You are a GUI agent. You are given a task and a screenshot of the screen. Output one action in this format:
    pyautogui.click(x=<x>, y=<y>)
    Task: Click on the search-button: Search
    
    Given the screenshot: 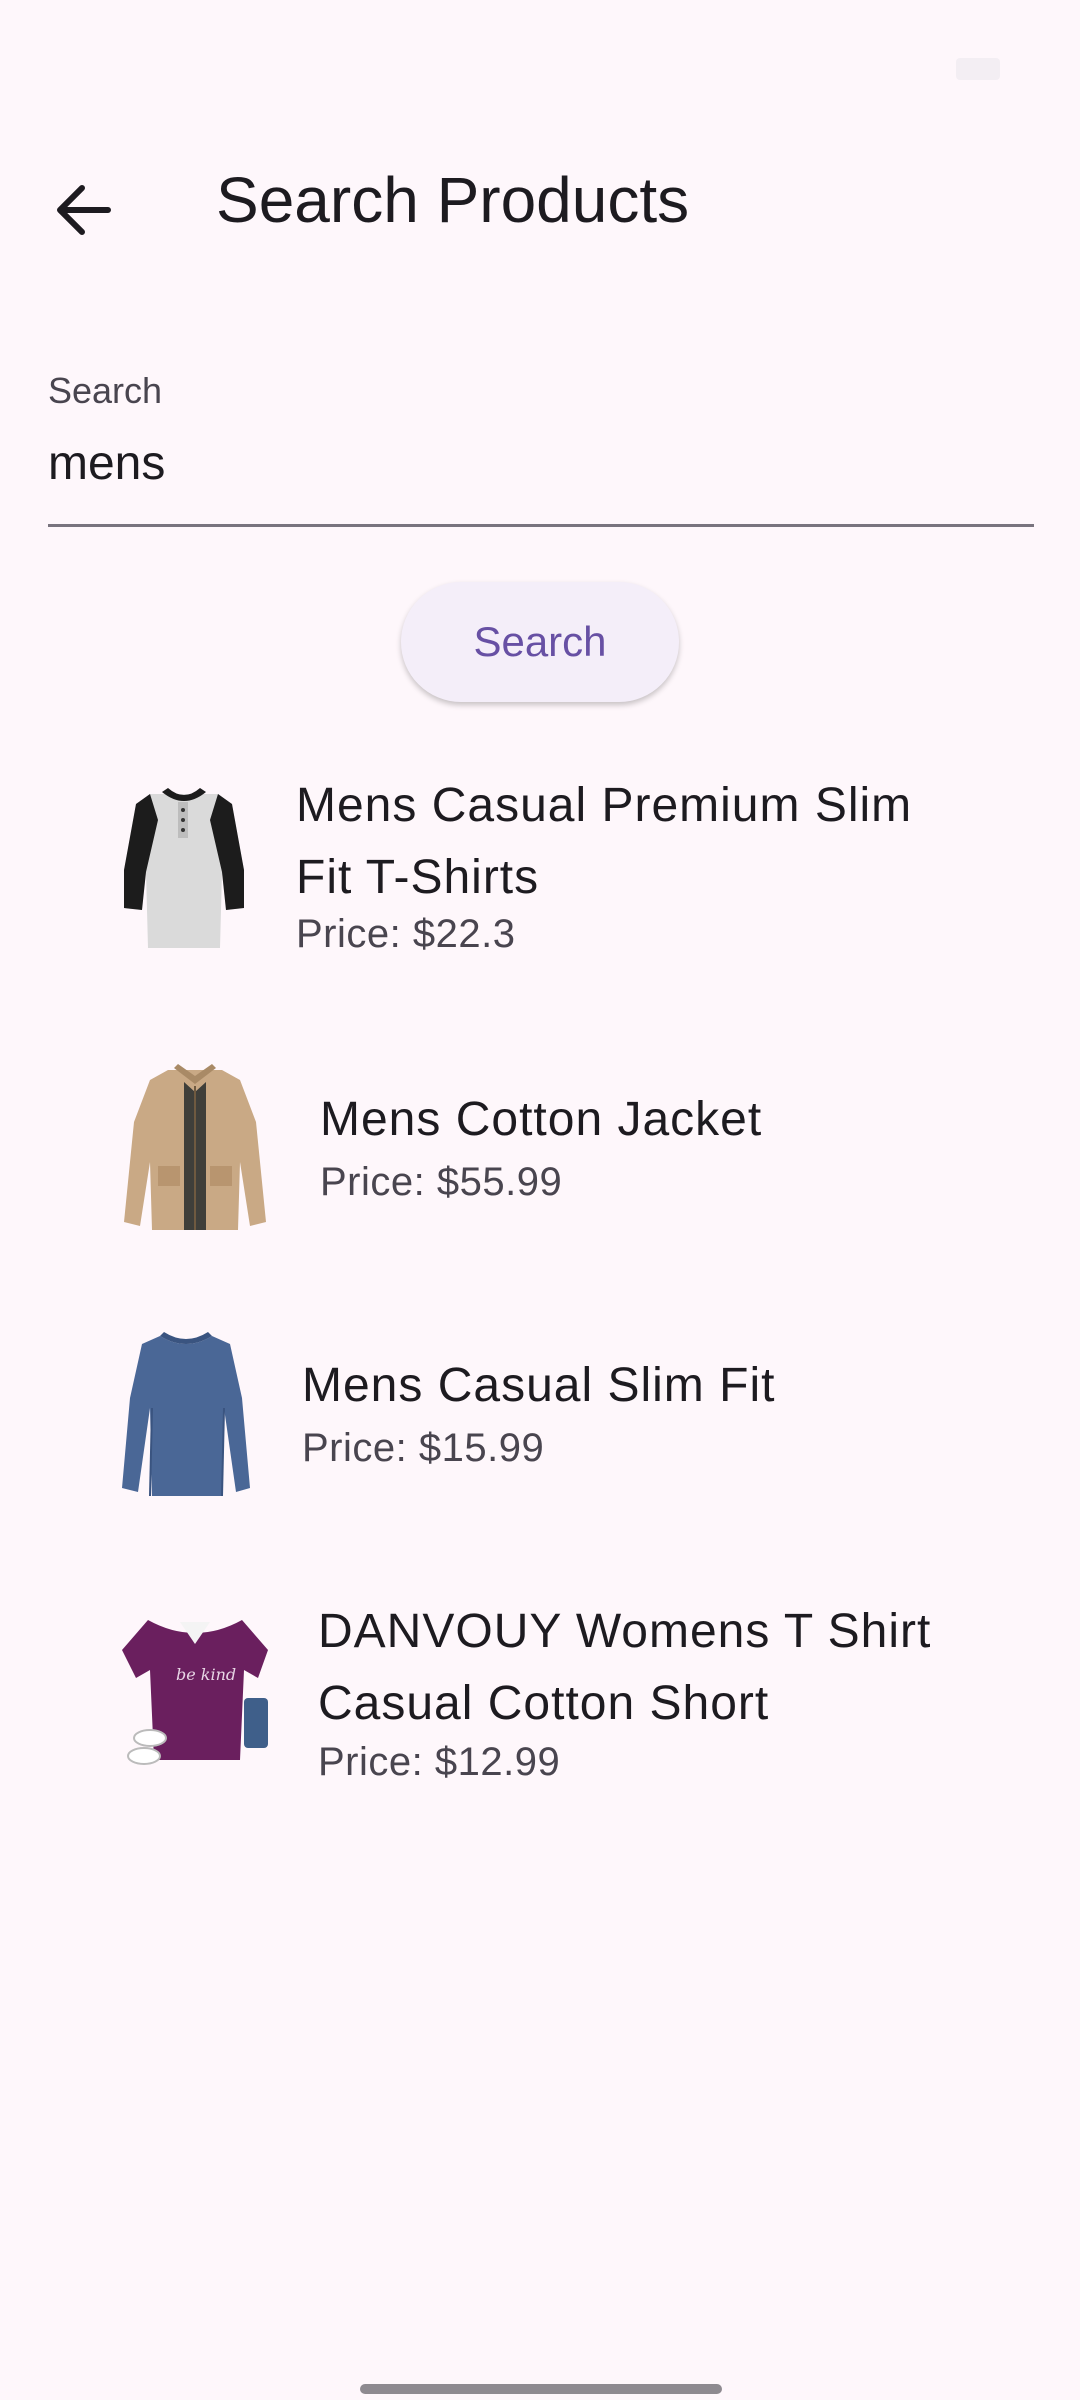 What is the action you would take?
    pyautogui.click(x=540, y=642)
    